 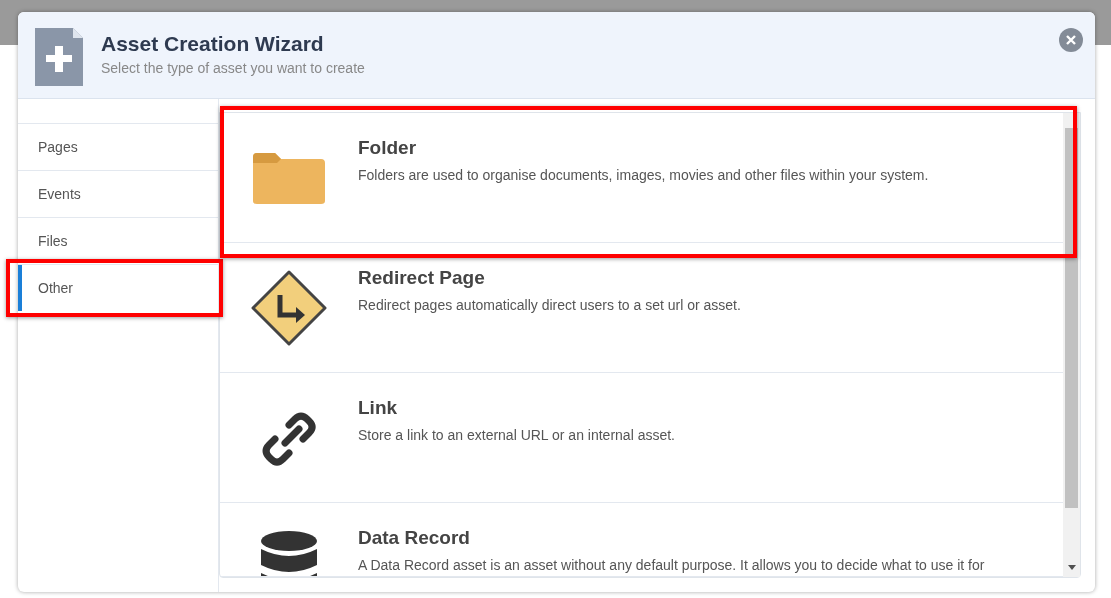 What do you see at coordinates (643, 175) in the screenshot?
I see `asset-description: Folders are used to organise documents, images, movies and other files within your system.` at bounding box center [643, 175].